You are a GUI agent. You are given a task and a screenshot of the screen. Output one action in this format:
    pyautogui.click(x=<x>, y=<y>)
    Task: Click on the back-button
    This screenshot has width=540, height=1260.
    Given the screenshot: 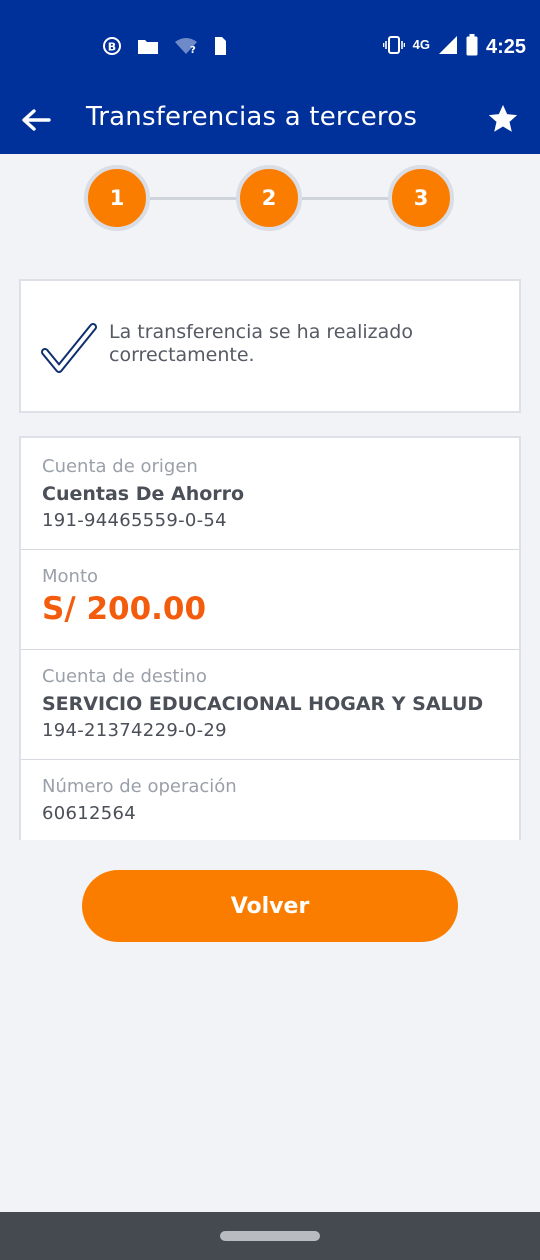 What is the action you would take?
    pyautogui.click(x=36, y=122)
    